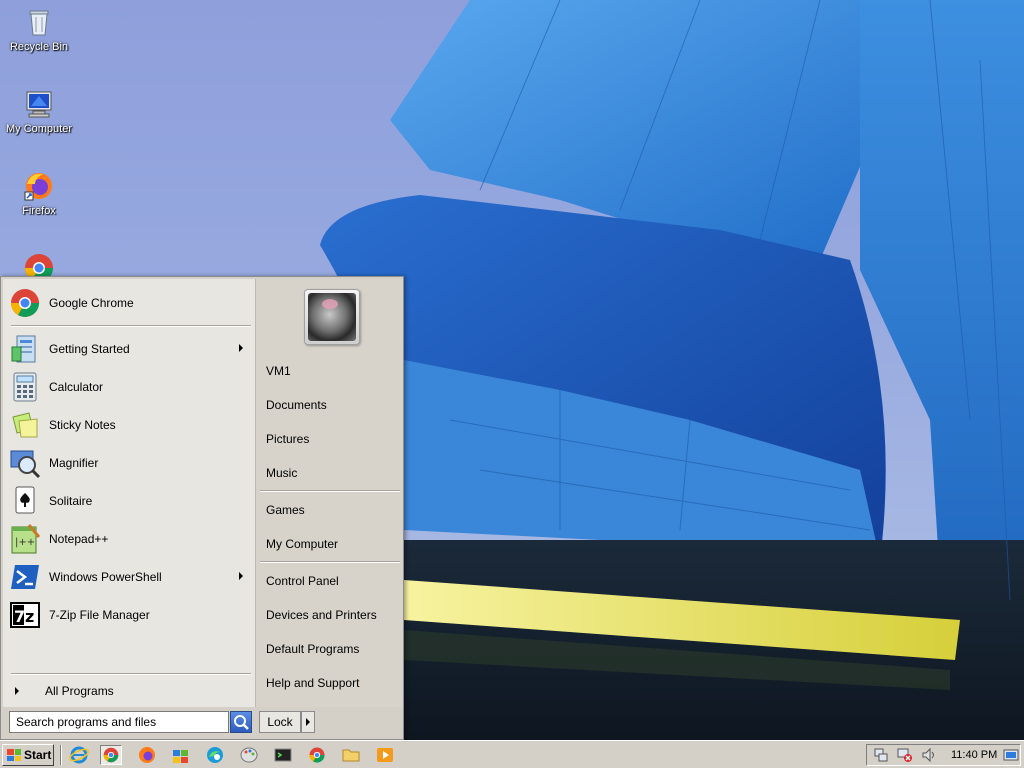 The width and height of the screenshot is (1024, 768). I want to click on desktop-icon-label: My Computer, so click(39, 129).